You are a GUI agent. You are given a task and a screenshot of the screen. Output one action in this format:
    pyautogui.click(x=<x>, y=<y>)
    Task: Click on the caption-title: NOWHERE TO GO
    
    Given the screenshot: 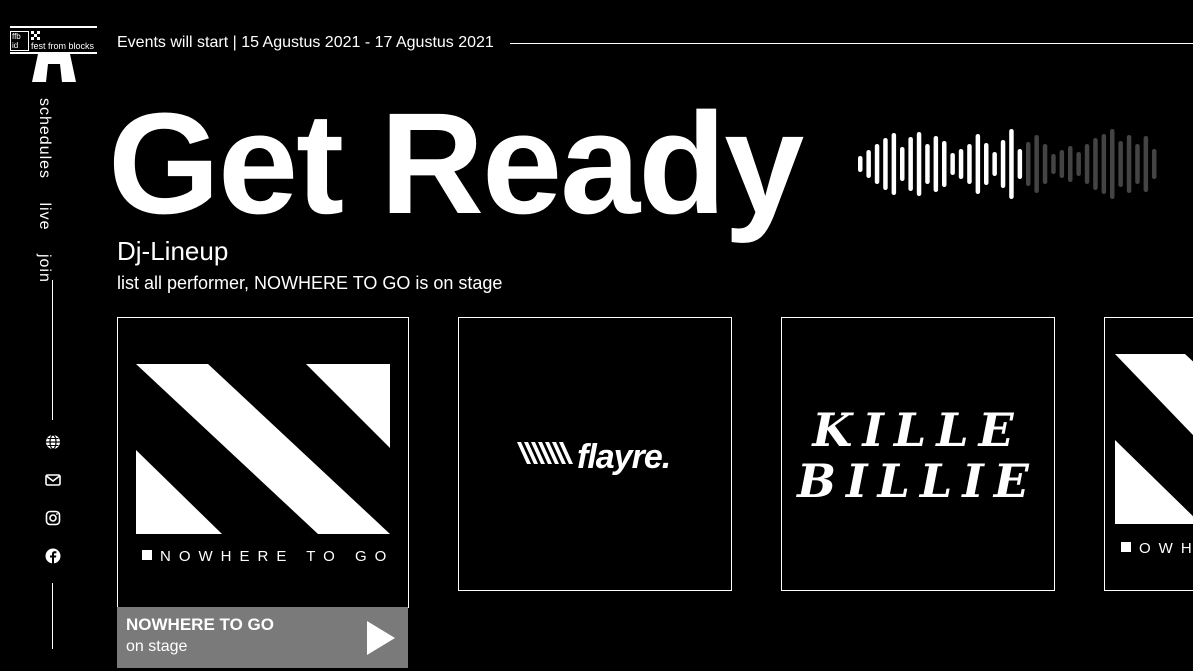 What is the action you would take?
    pyautogui.click(x=200, y=624)
    